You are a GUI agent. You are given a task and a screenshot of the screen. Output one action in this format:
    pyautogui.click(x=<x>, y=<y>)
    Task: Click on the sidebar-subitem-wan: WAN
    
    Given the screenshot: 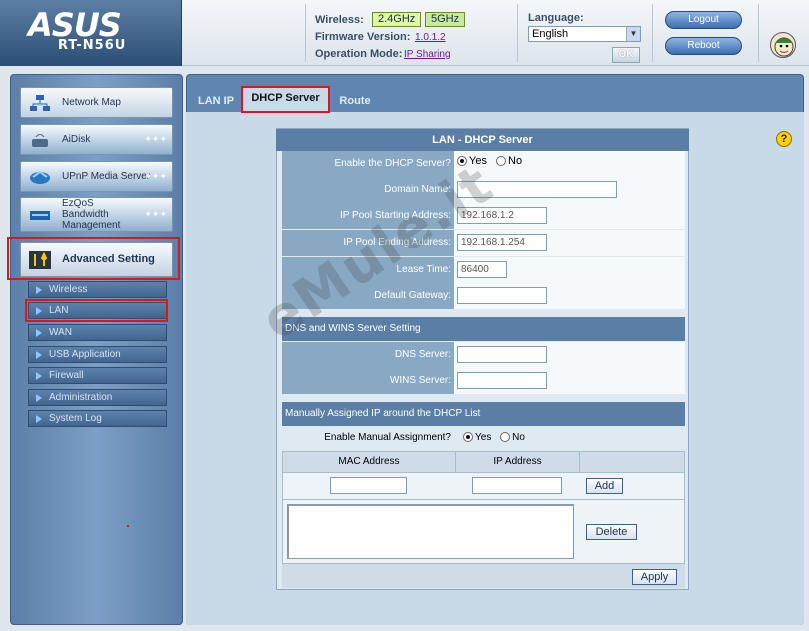 What is the action you would take?
    pyautogui.click(x=97, y=332)
    